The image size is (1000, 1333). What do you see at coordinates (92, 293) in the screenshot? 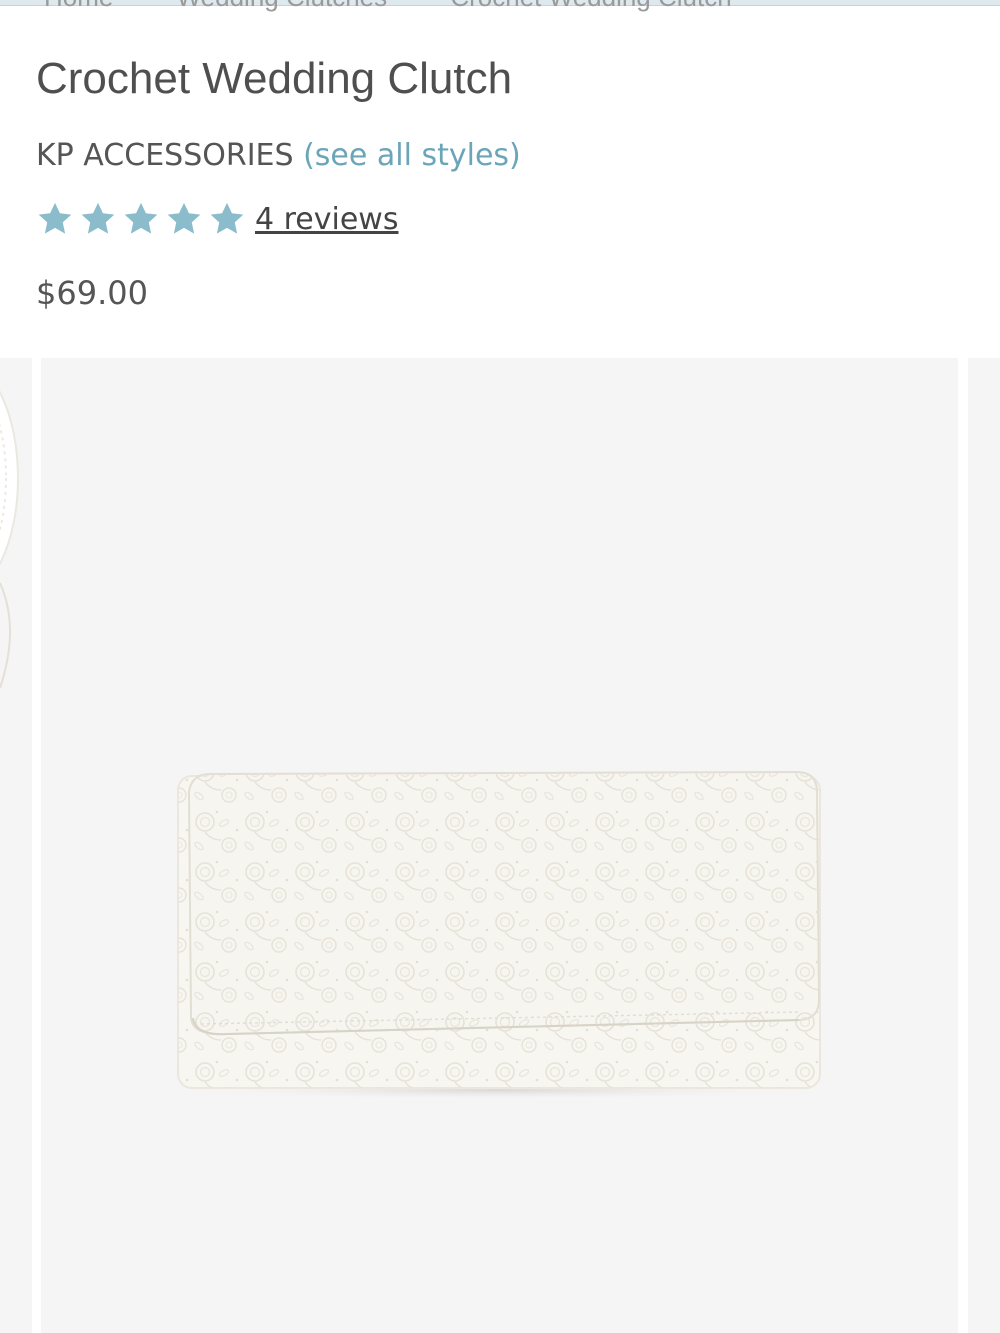
I see `product-price: $69.00` at bounding box center [92, 293].